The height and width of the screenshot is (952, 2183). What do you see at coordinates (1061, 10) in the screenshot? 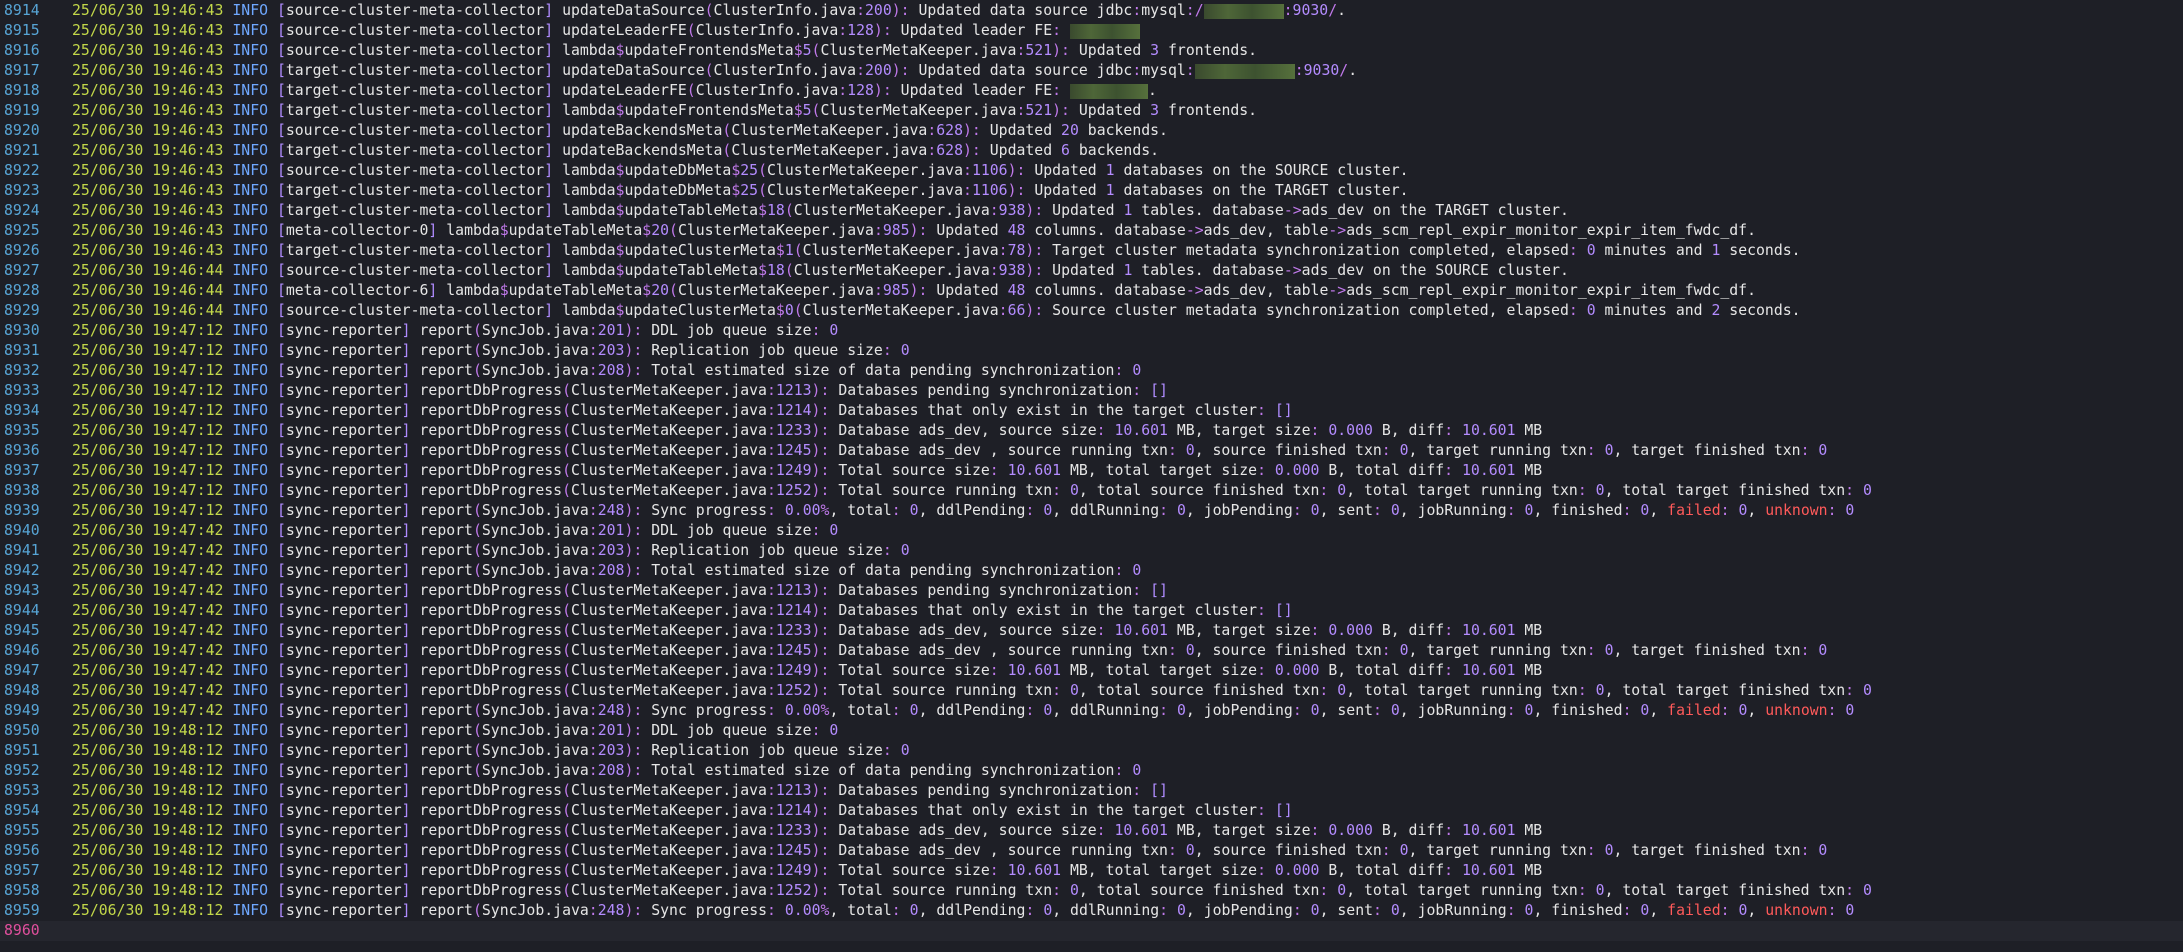
I see `log-message: Updated data source jdbc:mysql:/` at bounding box center [1061, 10].